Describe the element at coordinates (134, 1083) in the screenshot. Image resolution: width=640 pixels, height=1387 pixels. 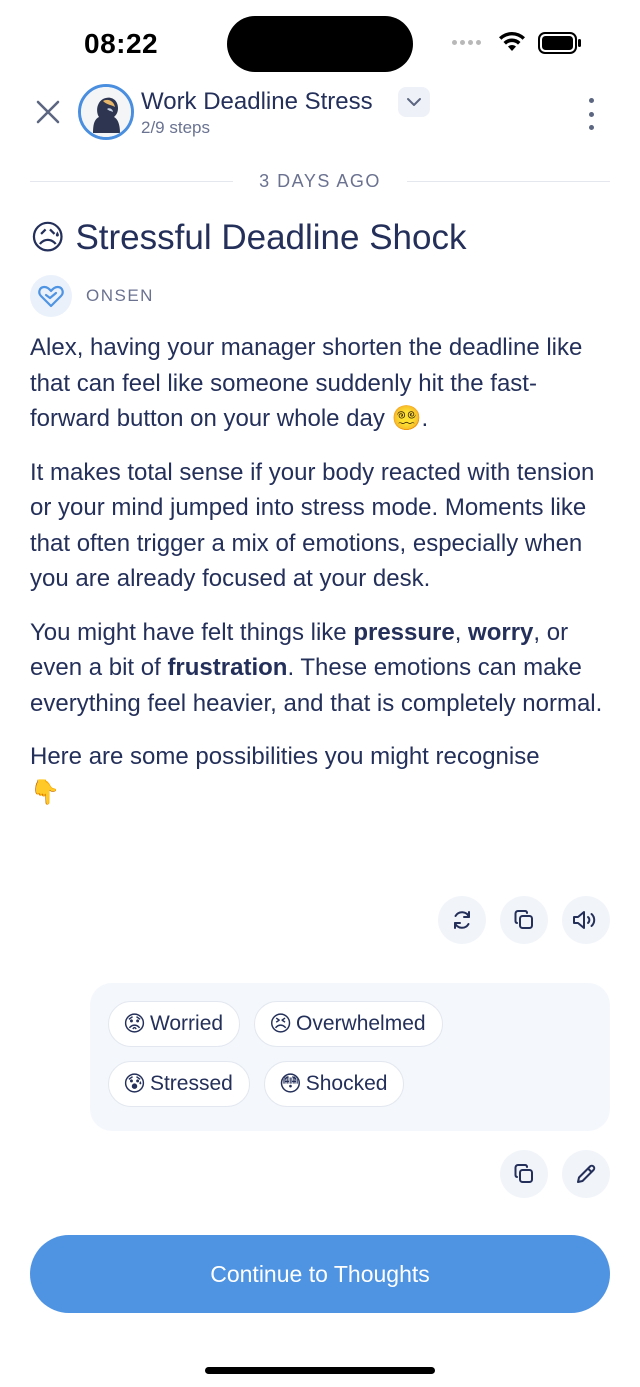
I see `anxious-face-emoji: 😰` at that location.